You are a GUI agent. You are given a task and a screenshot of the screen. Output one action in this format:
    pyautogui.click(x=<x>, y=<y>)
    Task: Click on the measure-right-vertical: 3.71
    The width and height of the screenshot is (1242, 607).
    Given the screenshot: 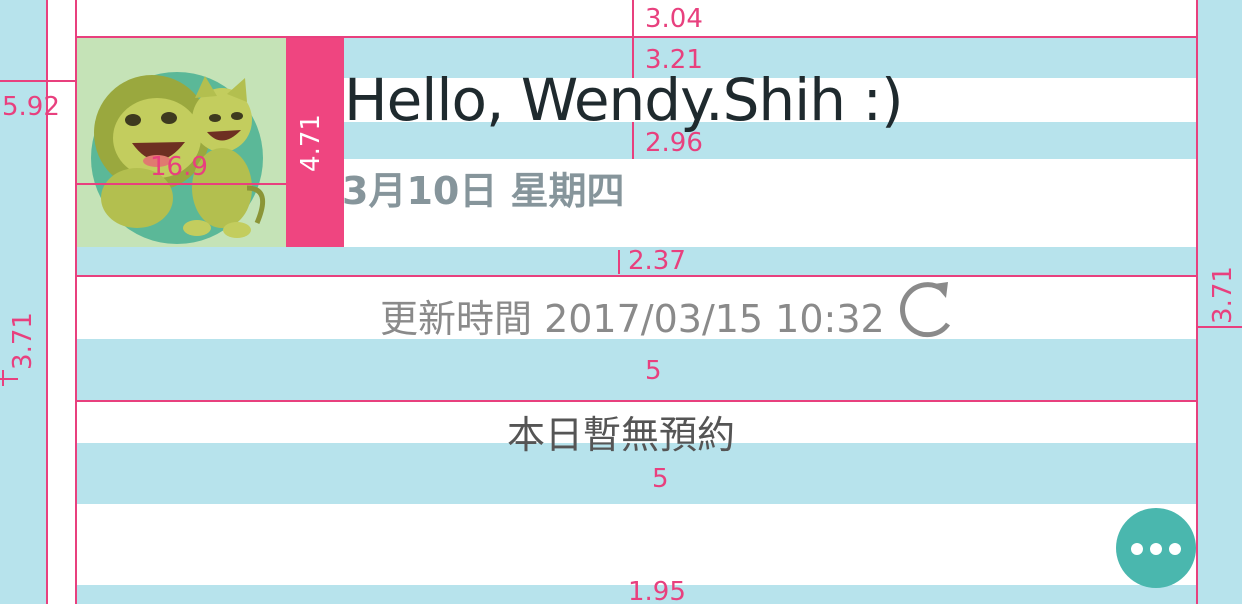 What is the action you would take?
    pyautogui.click(x=1222, y=295)
    